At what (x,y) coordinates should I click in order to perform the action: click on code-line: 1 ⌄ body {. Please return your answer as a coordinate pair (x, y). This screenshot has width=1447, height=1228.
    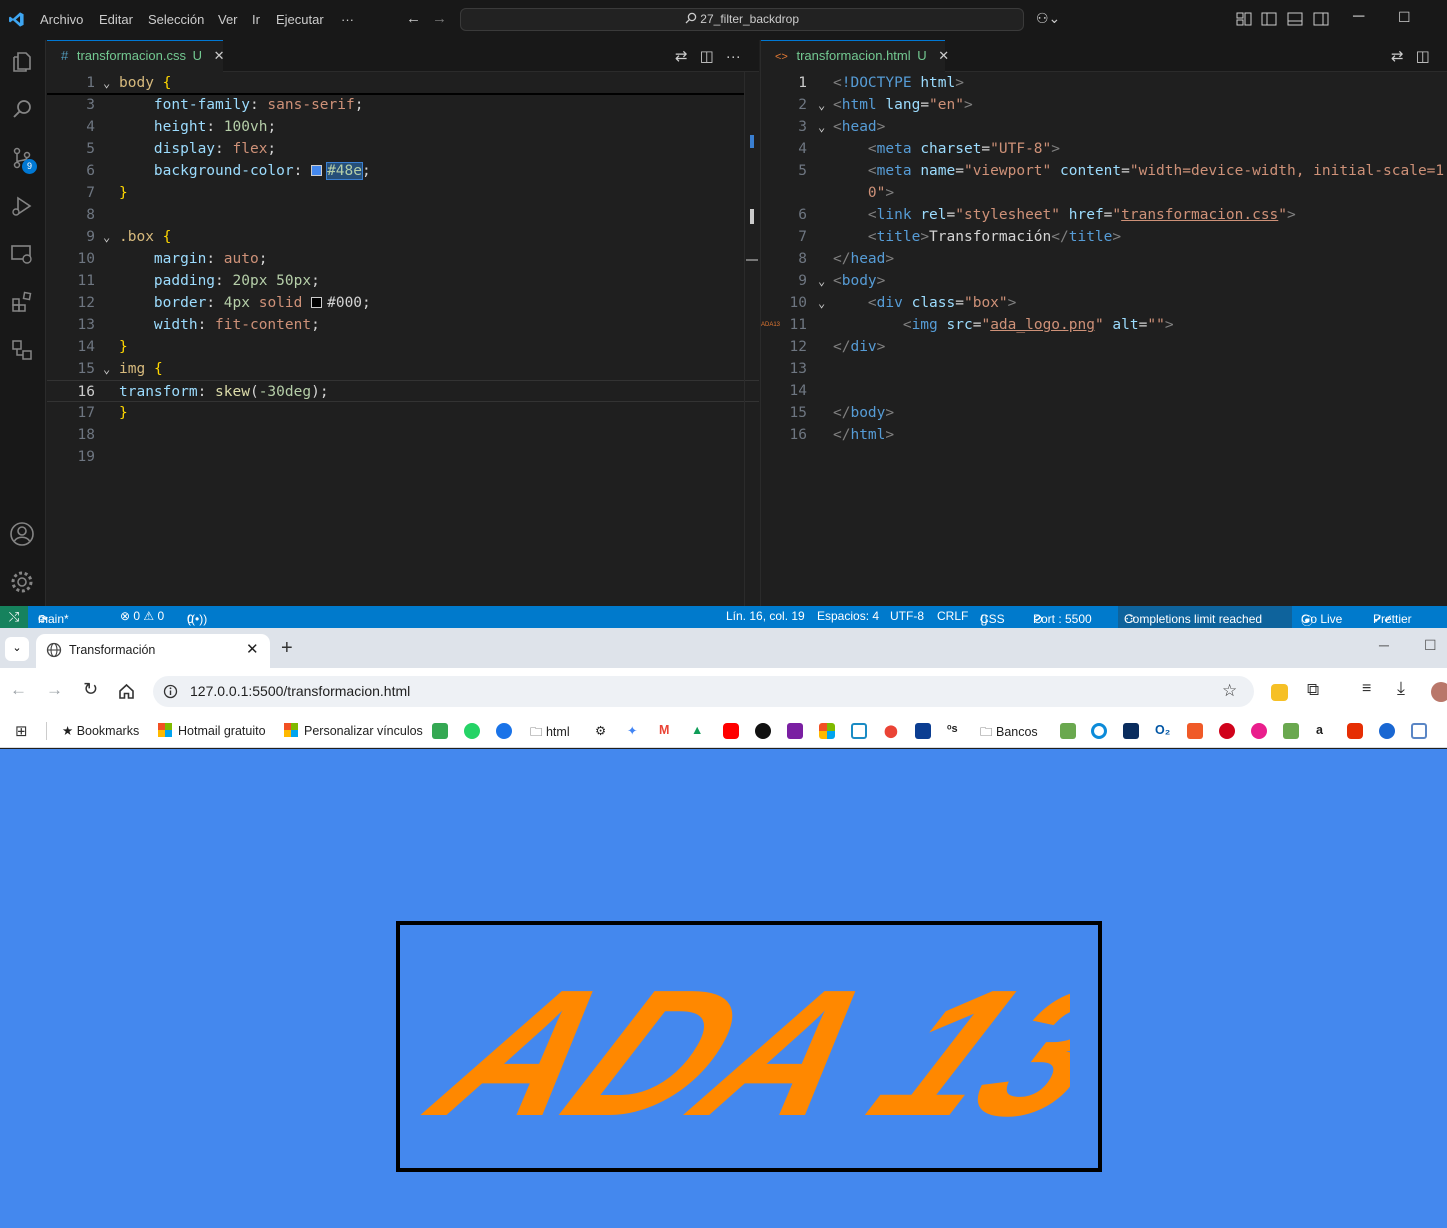
    Looking at the image, I should click on (403, 83).